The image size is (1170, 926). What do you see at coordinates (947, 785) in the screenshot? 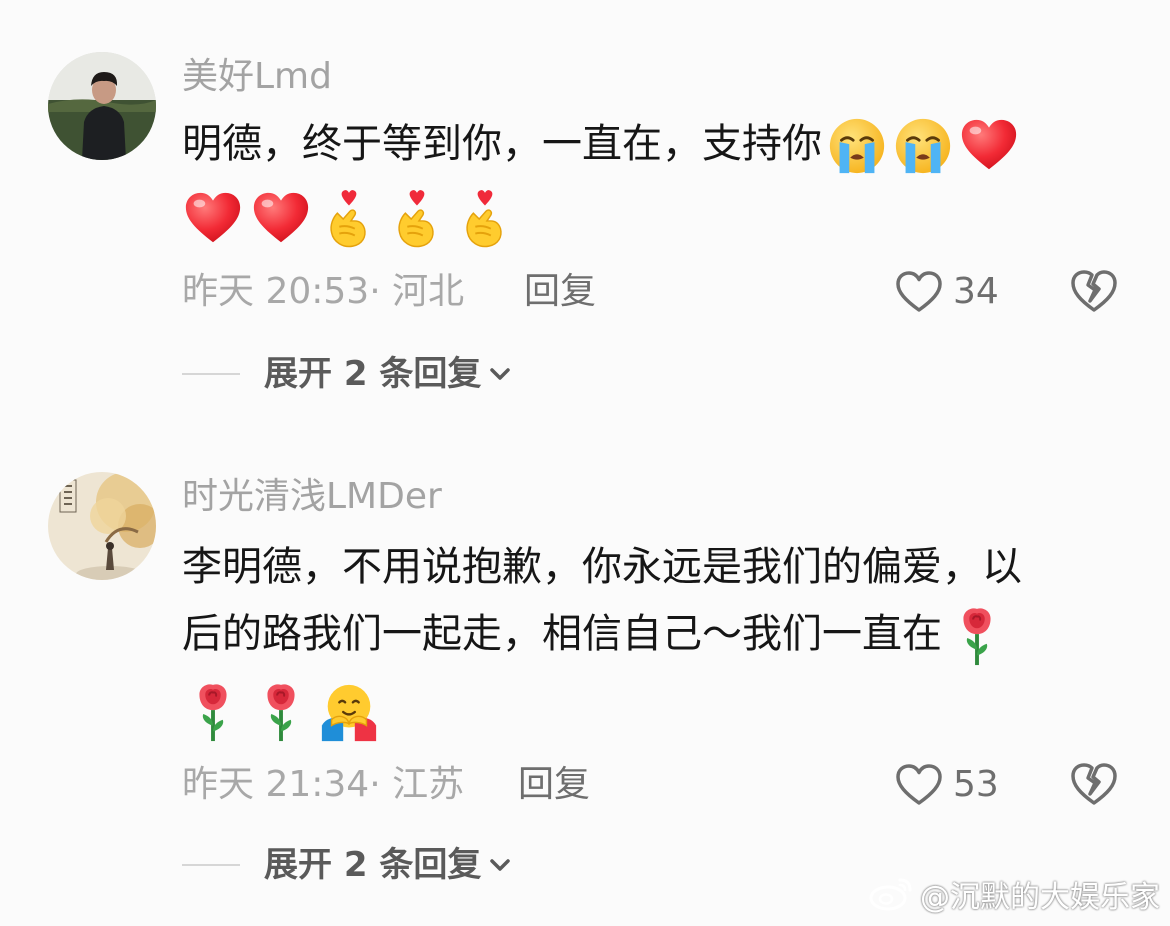
I see `like-button: 53` at bounding box center [947, 785].